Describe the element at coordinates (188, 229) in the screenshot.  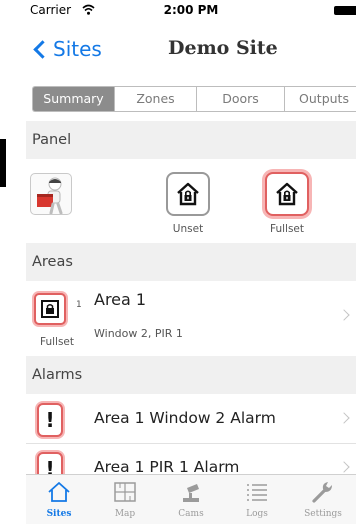
I see `unset-label: Unset` at that location.